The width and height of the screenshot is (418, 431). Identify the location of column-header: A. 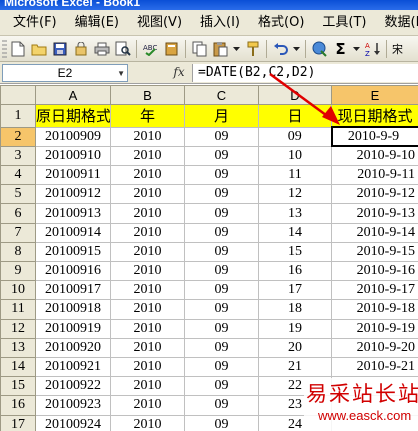
(73, 95).